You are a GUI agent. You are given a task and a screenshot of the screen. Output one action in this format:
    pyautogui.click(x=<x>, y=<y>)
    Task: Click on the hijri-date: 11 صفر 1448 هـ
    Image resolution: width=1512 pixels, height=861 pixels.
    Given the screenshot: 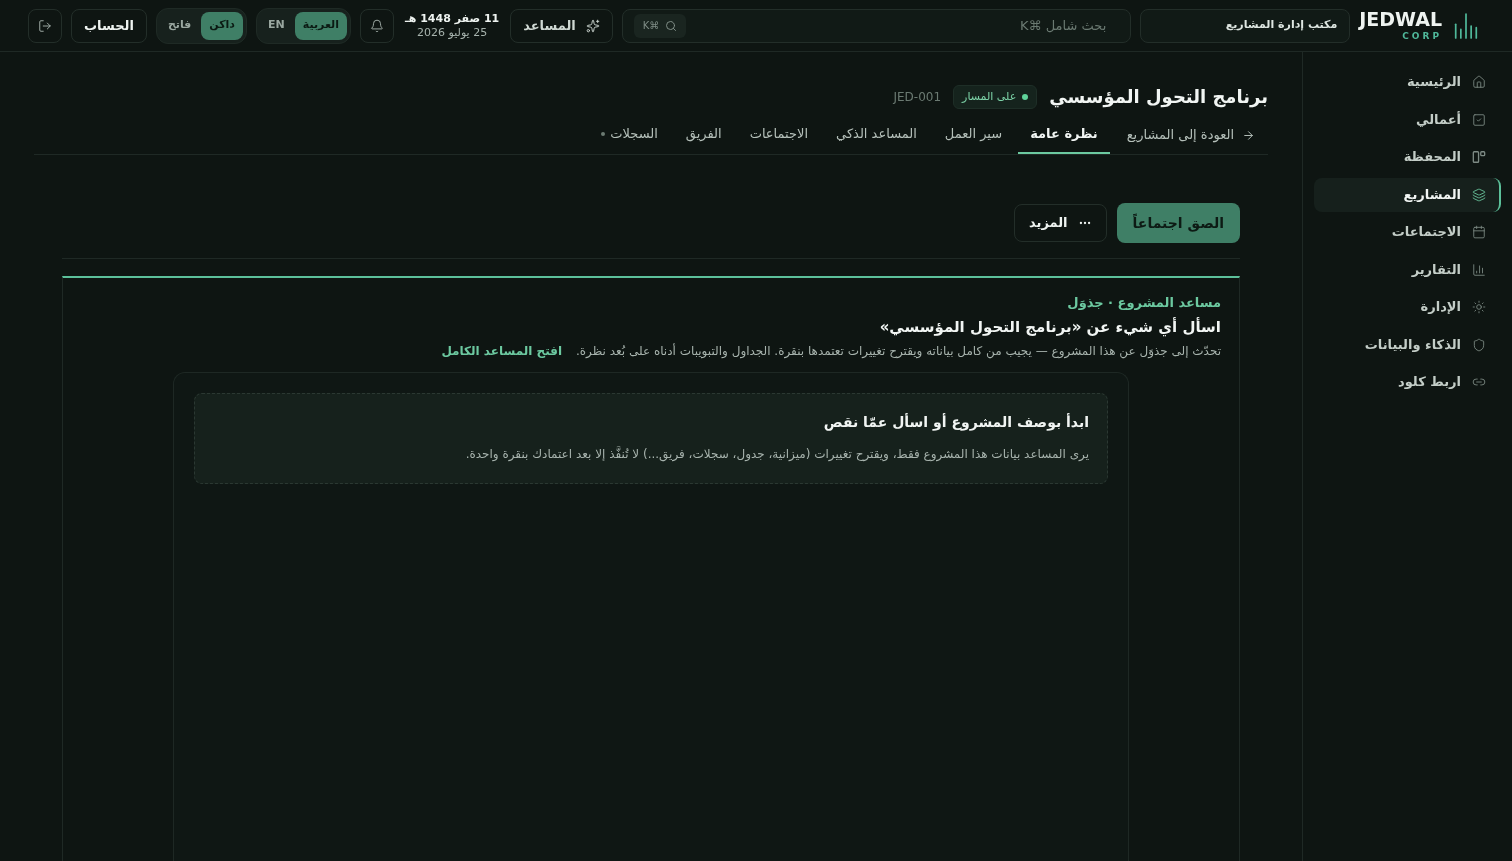 What is the action you would take?
    pyautogui.click(x=452, y=18)
    